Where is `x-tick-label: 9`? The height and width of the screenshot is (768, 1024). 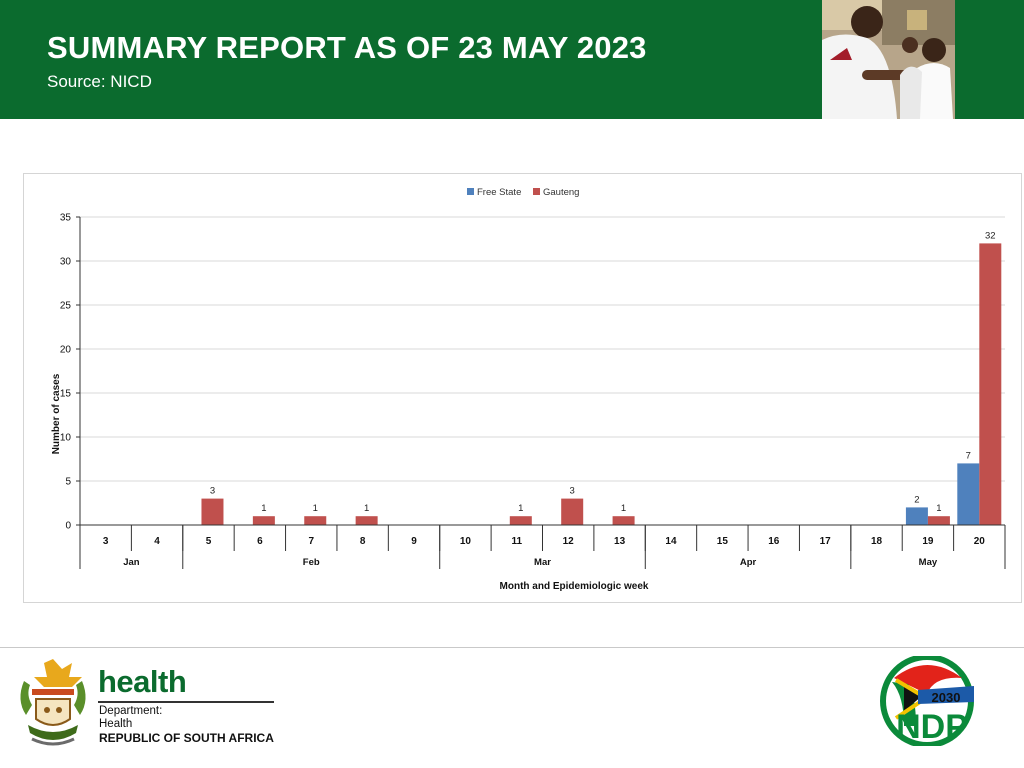
x-tick-label: 9 is located at coordinates (414, 541).